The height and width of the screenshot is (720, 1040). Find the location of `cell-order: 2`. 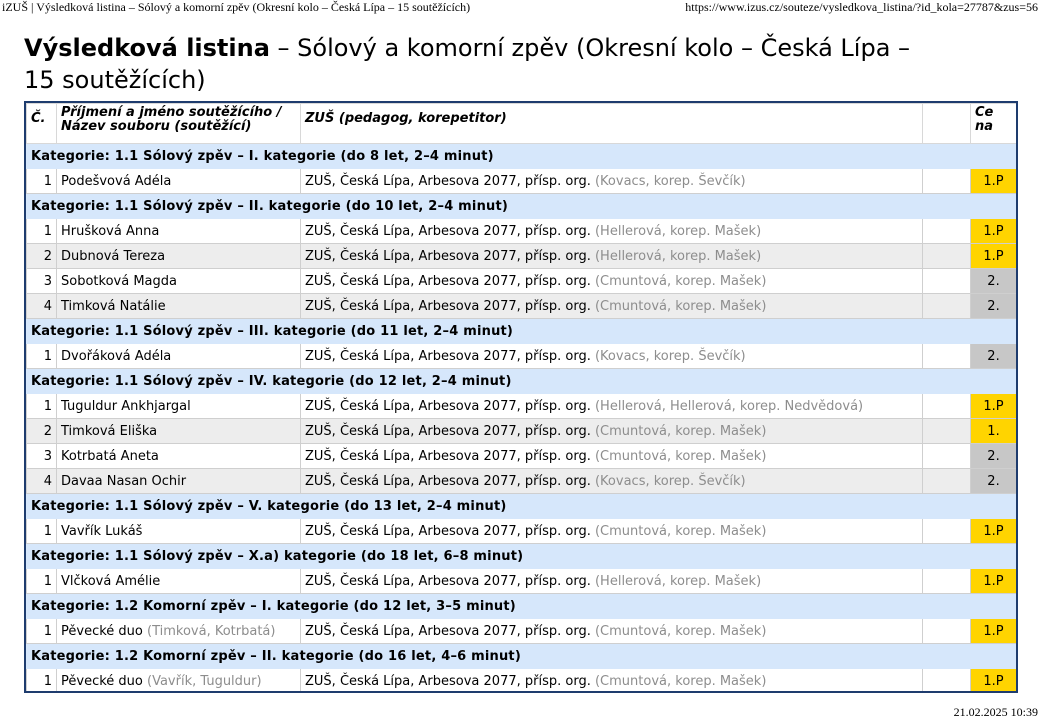

cell-order: 2 is located at coordinates (41, 256).